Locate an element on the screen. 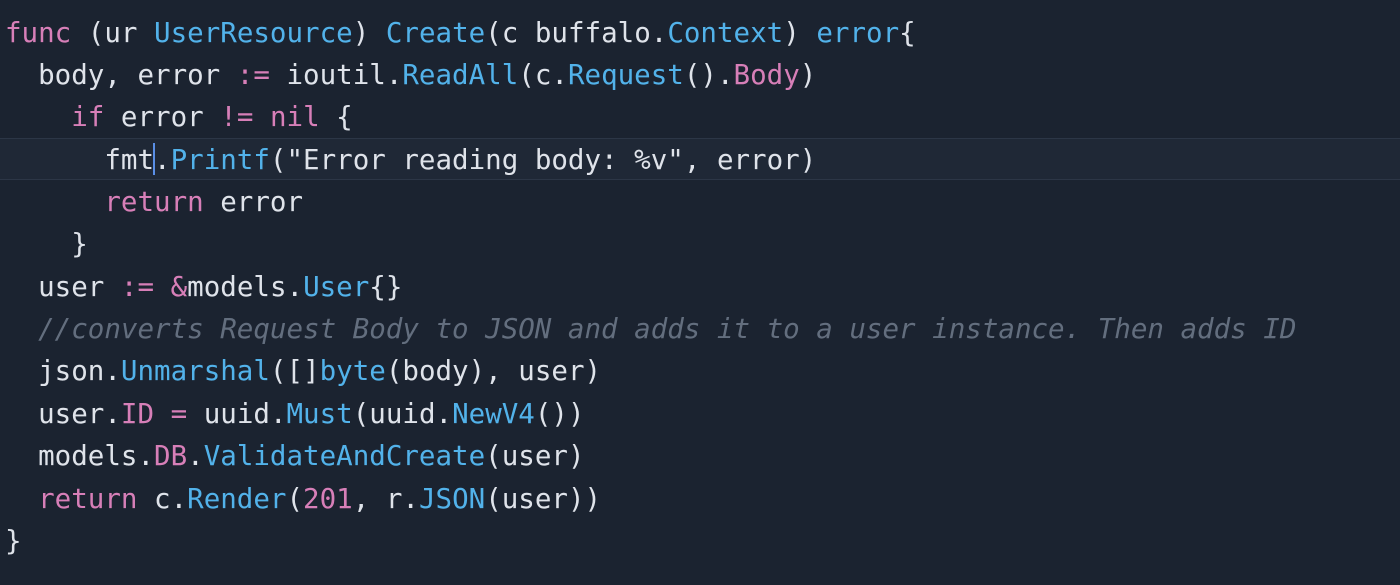  code-line-content: user.ID = uuid.Must(uuid.NewV4()) is located at coordinates (295, 414).